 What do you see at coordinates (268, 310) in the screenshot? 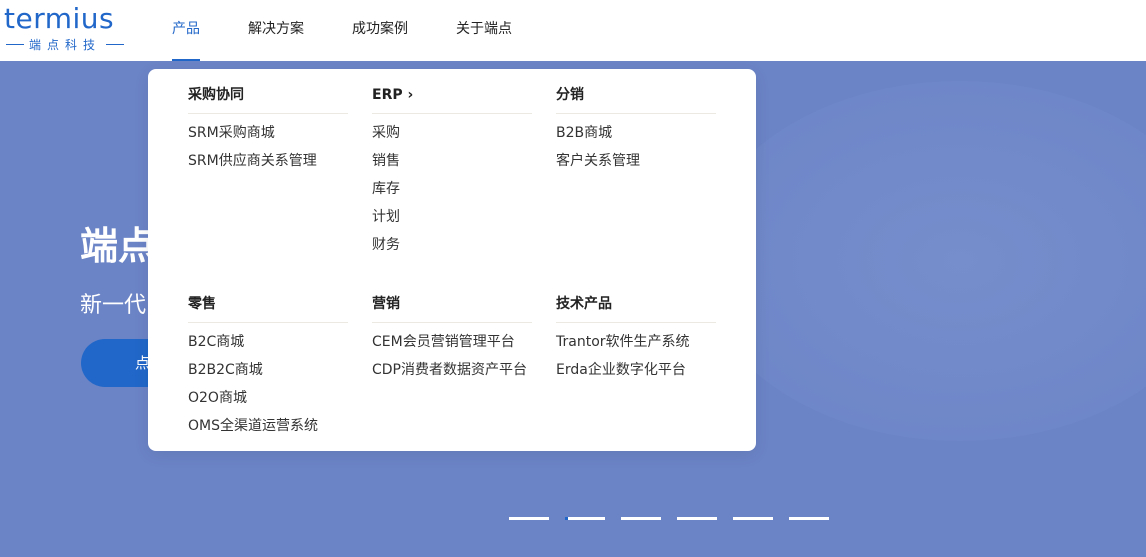
I see `menu-group-title: 零售` at bounding box center [268, 310].